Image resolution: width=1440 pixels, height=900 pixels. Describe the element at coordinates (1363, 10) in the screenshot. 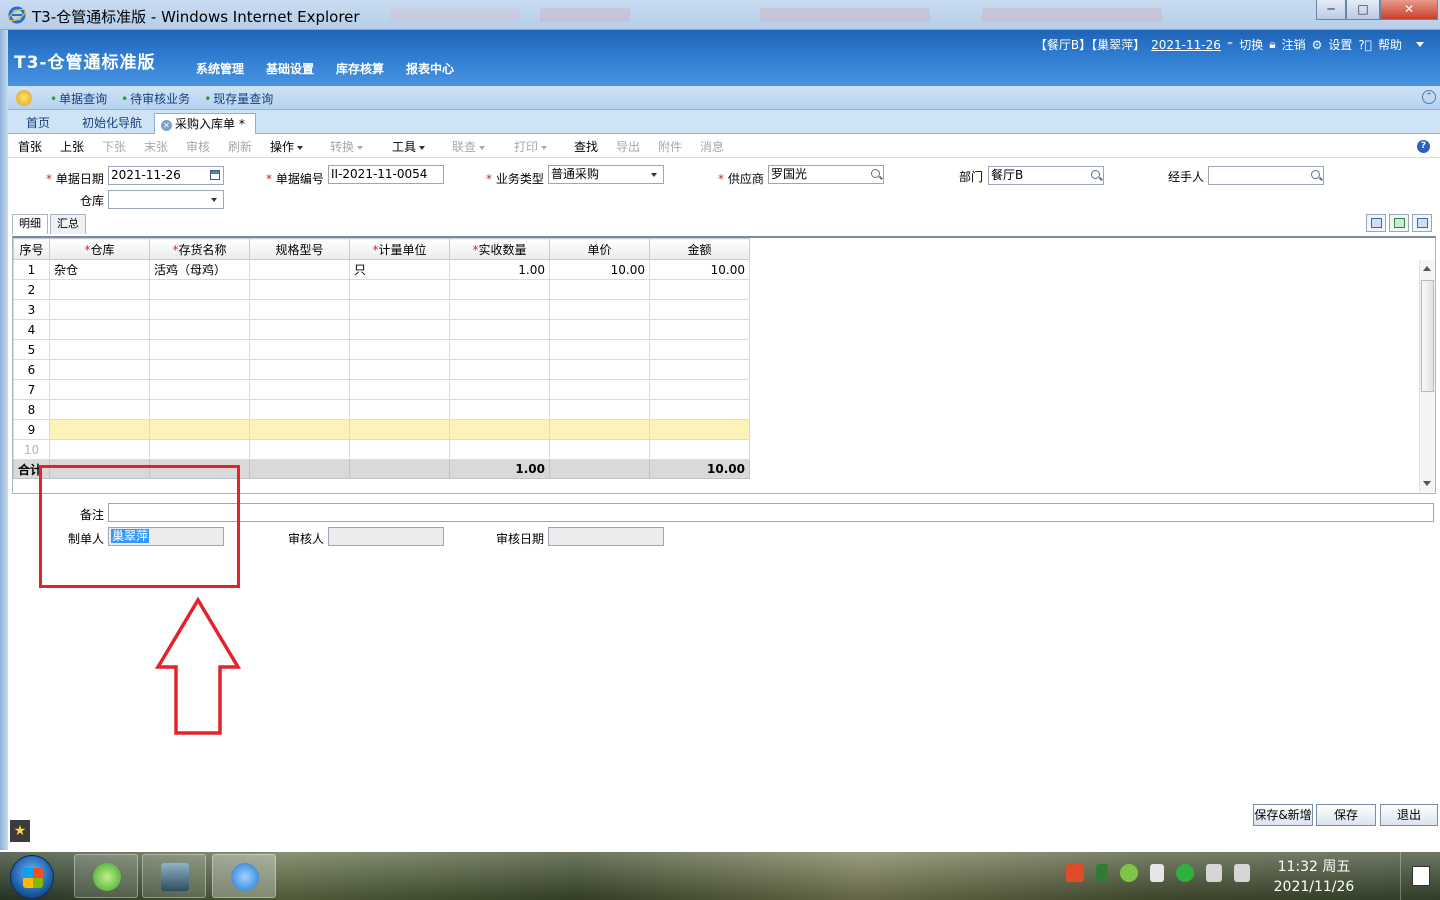

I see `maximize-button: □` at that location.